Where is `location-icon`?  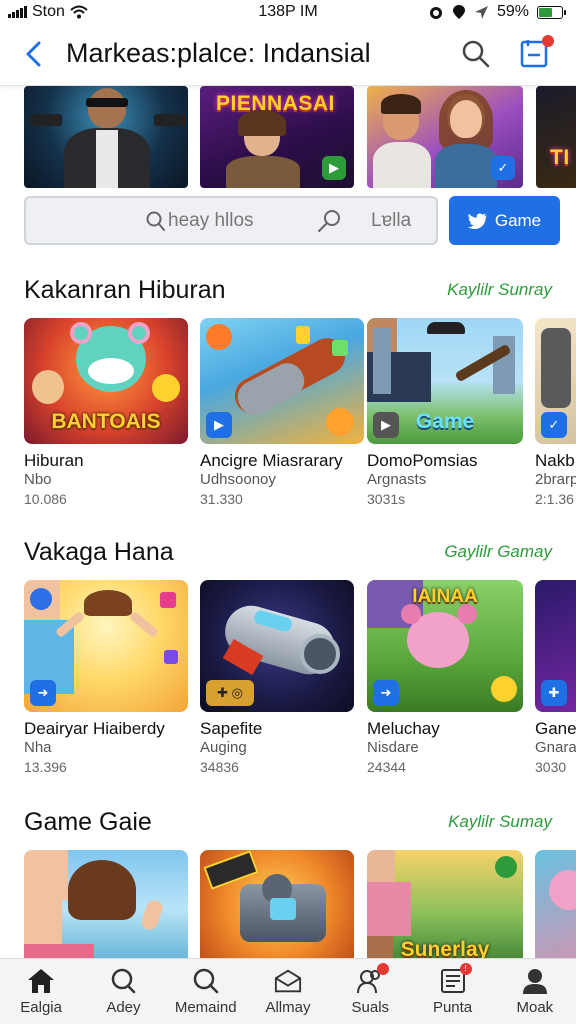 location-icon is located at coordinates (458, 12).